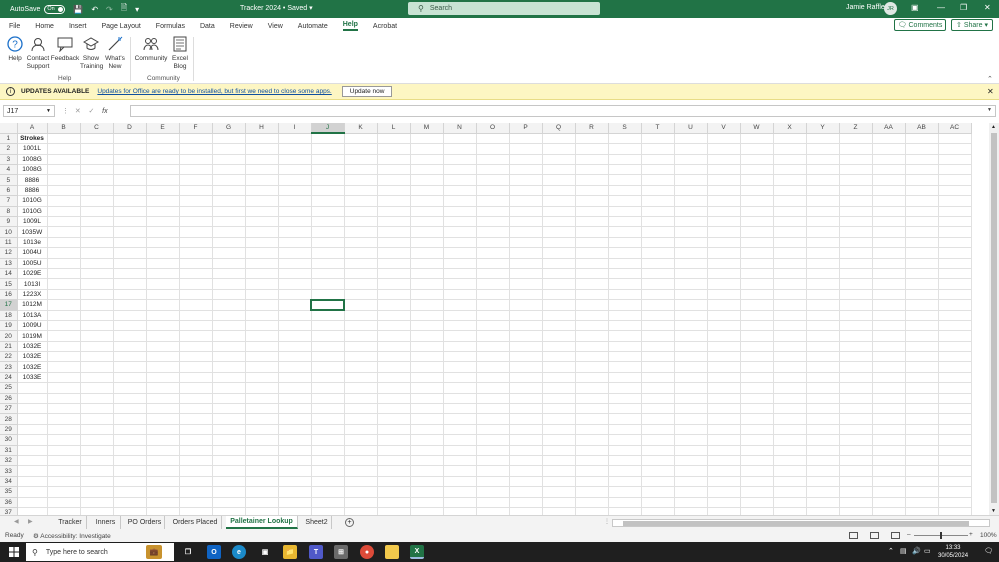 The image size is (999, 562). Describe the element at coordinates (927, 551) in the screenshot. I see `display-icon: ▭` at that location.